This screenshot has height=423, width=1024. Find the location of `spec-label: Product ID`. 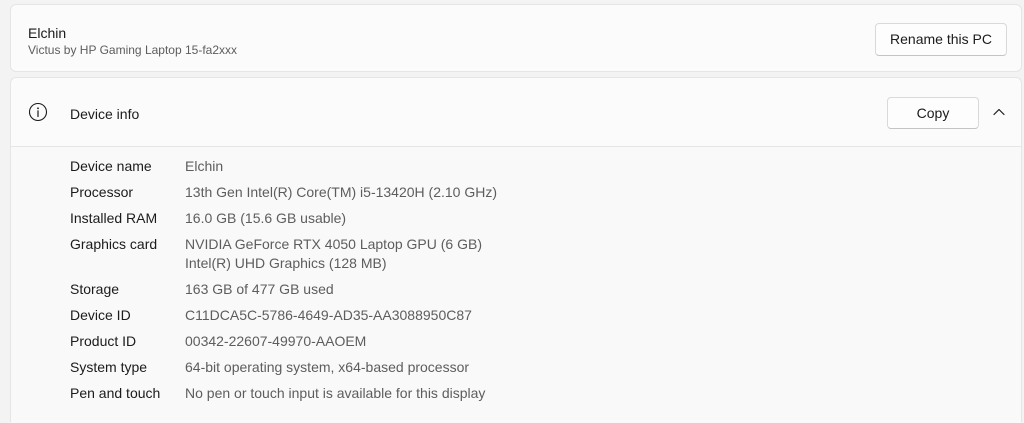

spec-label: Product ID is located at coordinates (103, 341).